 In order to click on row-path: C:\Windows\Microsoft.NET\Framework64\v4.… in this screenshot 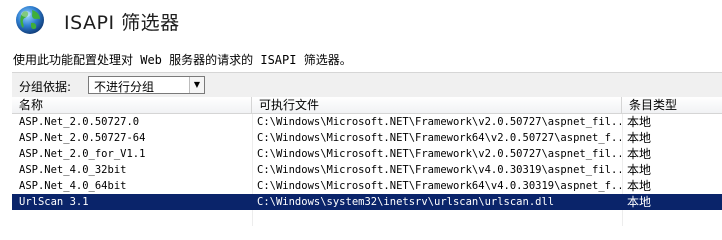, I will do `click(439, 186)`.